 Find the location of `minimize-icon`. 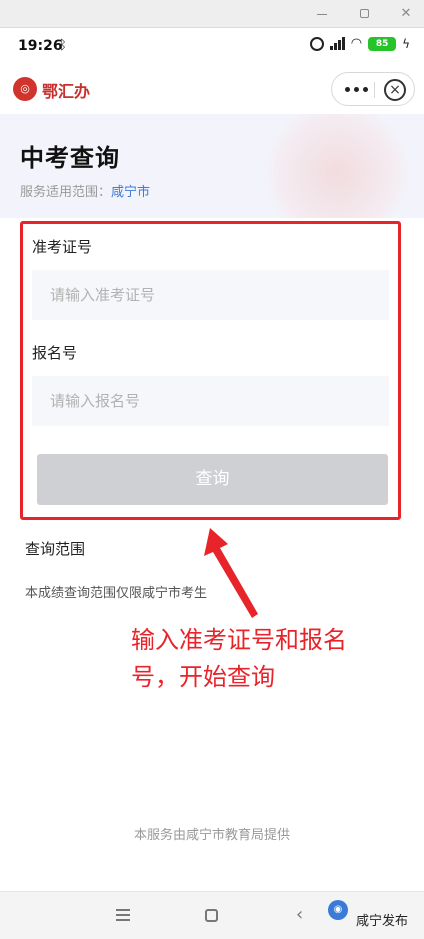

minimize-icon is located at coordinates (322, 14).